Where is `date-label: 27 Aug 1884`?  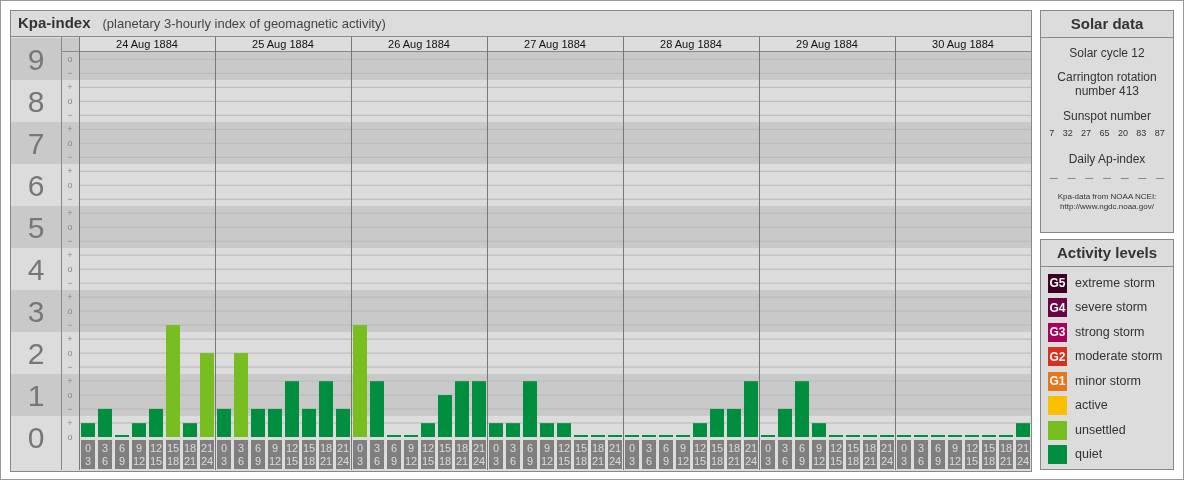
date-label: 27 Aug 1884 is located at coordinates (555, 44).